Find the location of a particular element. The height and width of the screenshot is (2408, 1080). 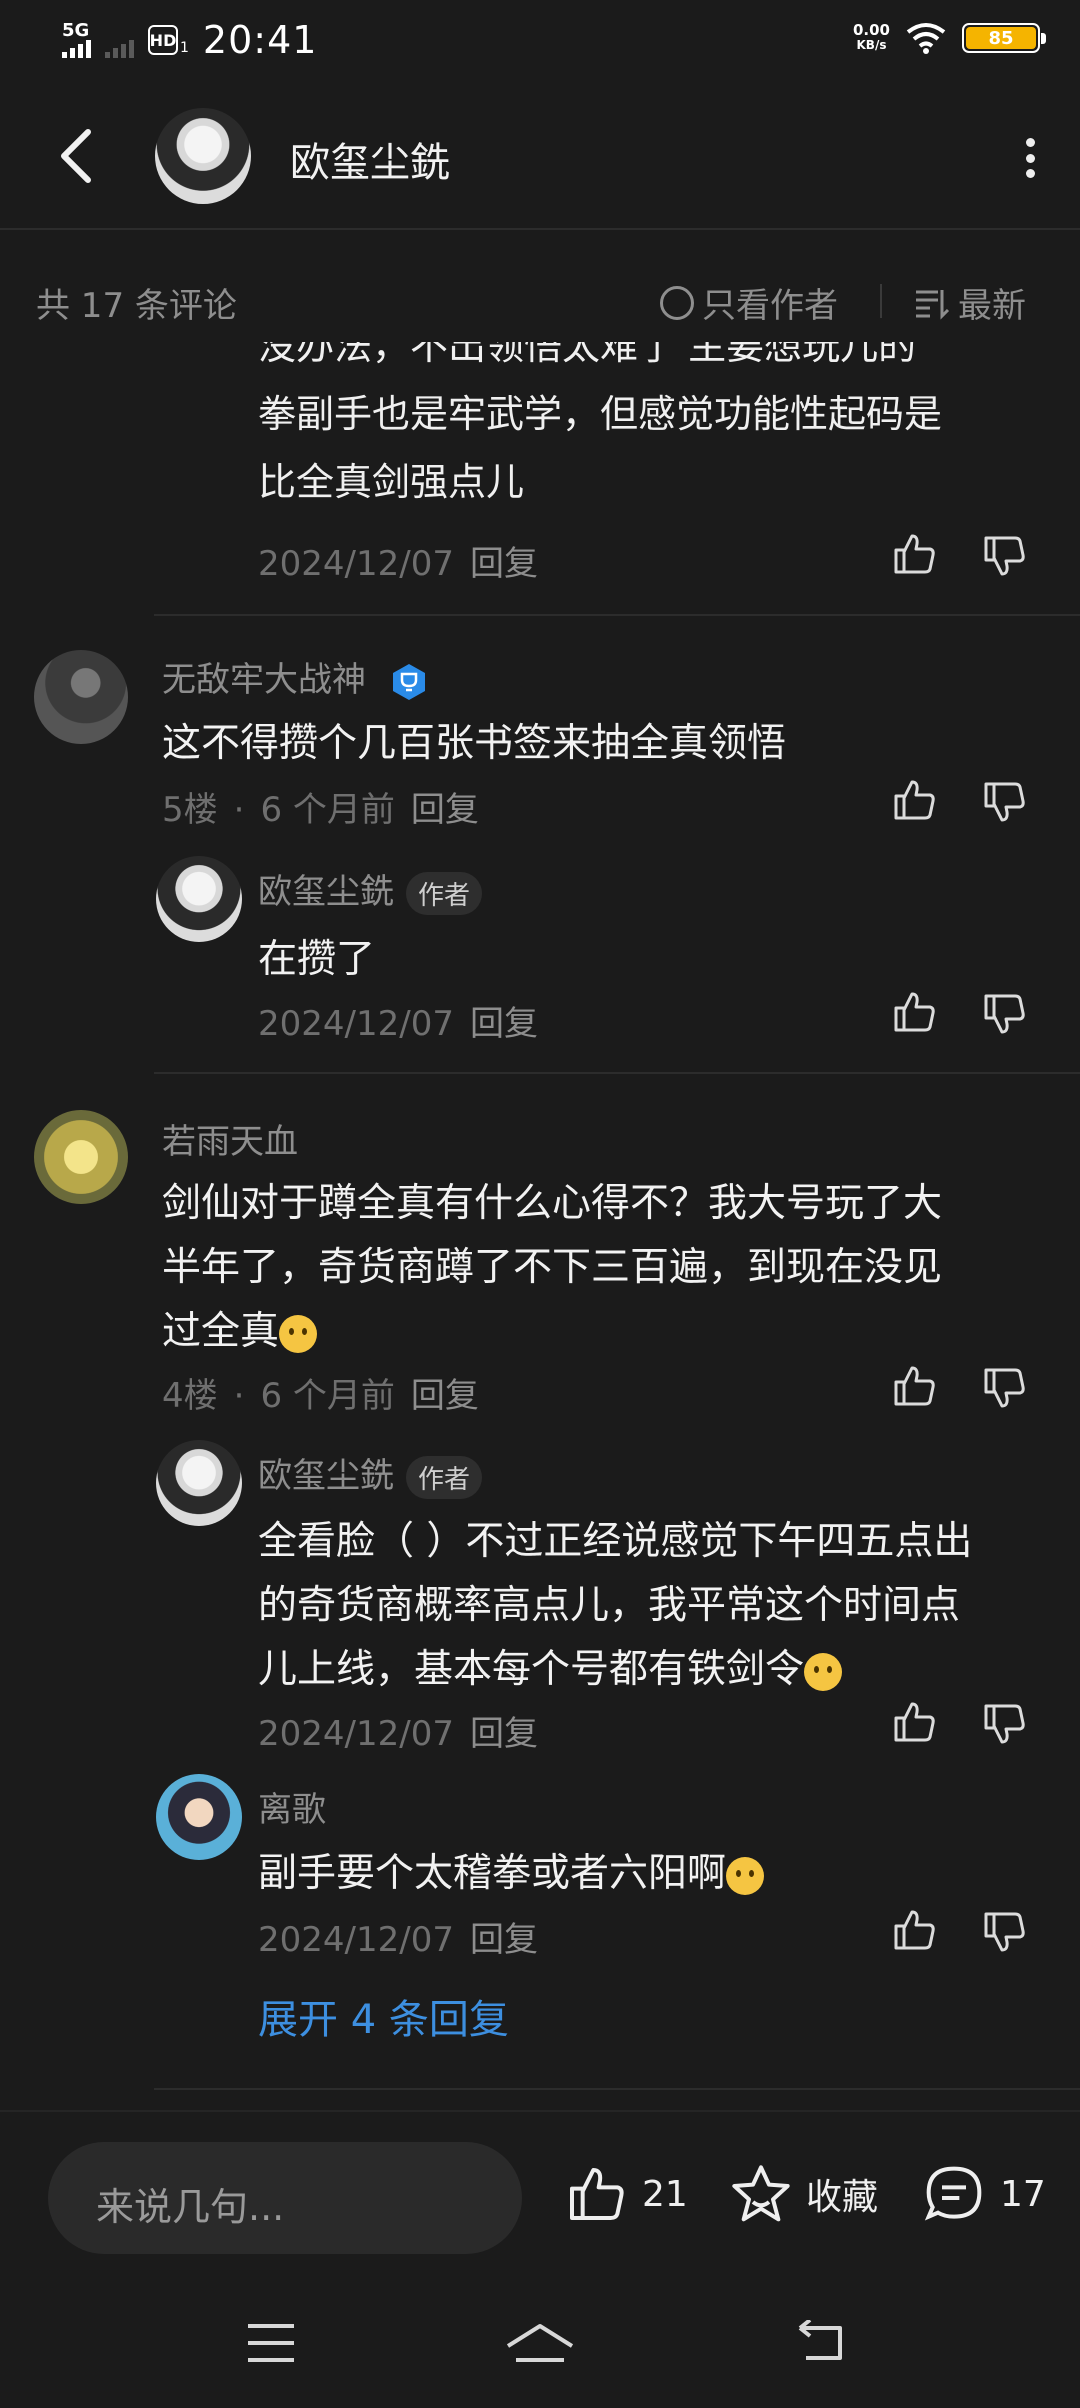

comment-text: 在攒了 is located at coordinates (317, 959).